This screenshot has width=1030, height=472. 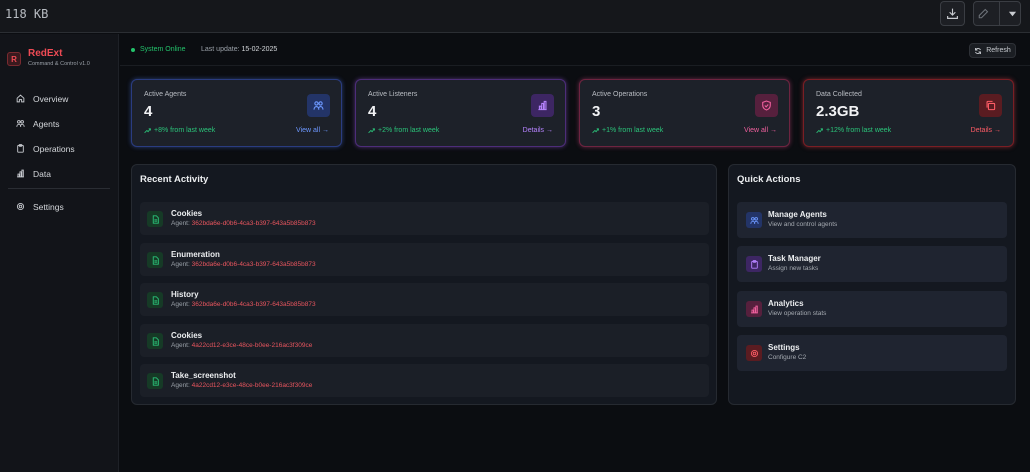 I want to click on sidebar-item-label: Settings, so click(x=48, y=206).